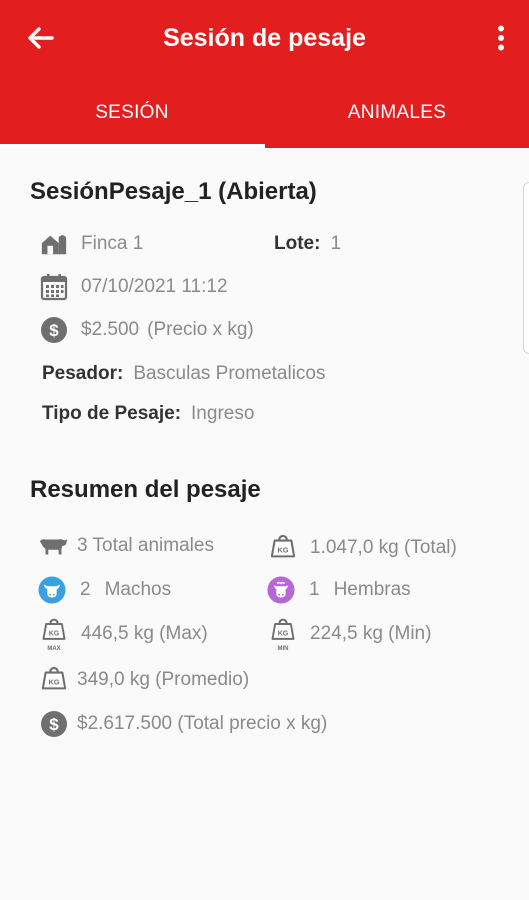 This screenshot has width=529, height=900. Describe the element at coordinates (372, 589) in the screenshot. I see `females-label: Hembras` at that location.